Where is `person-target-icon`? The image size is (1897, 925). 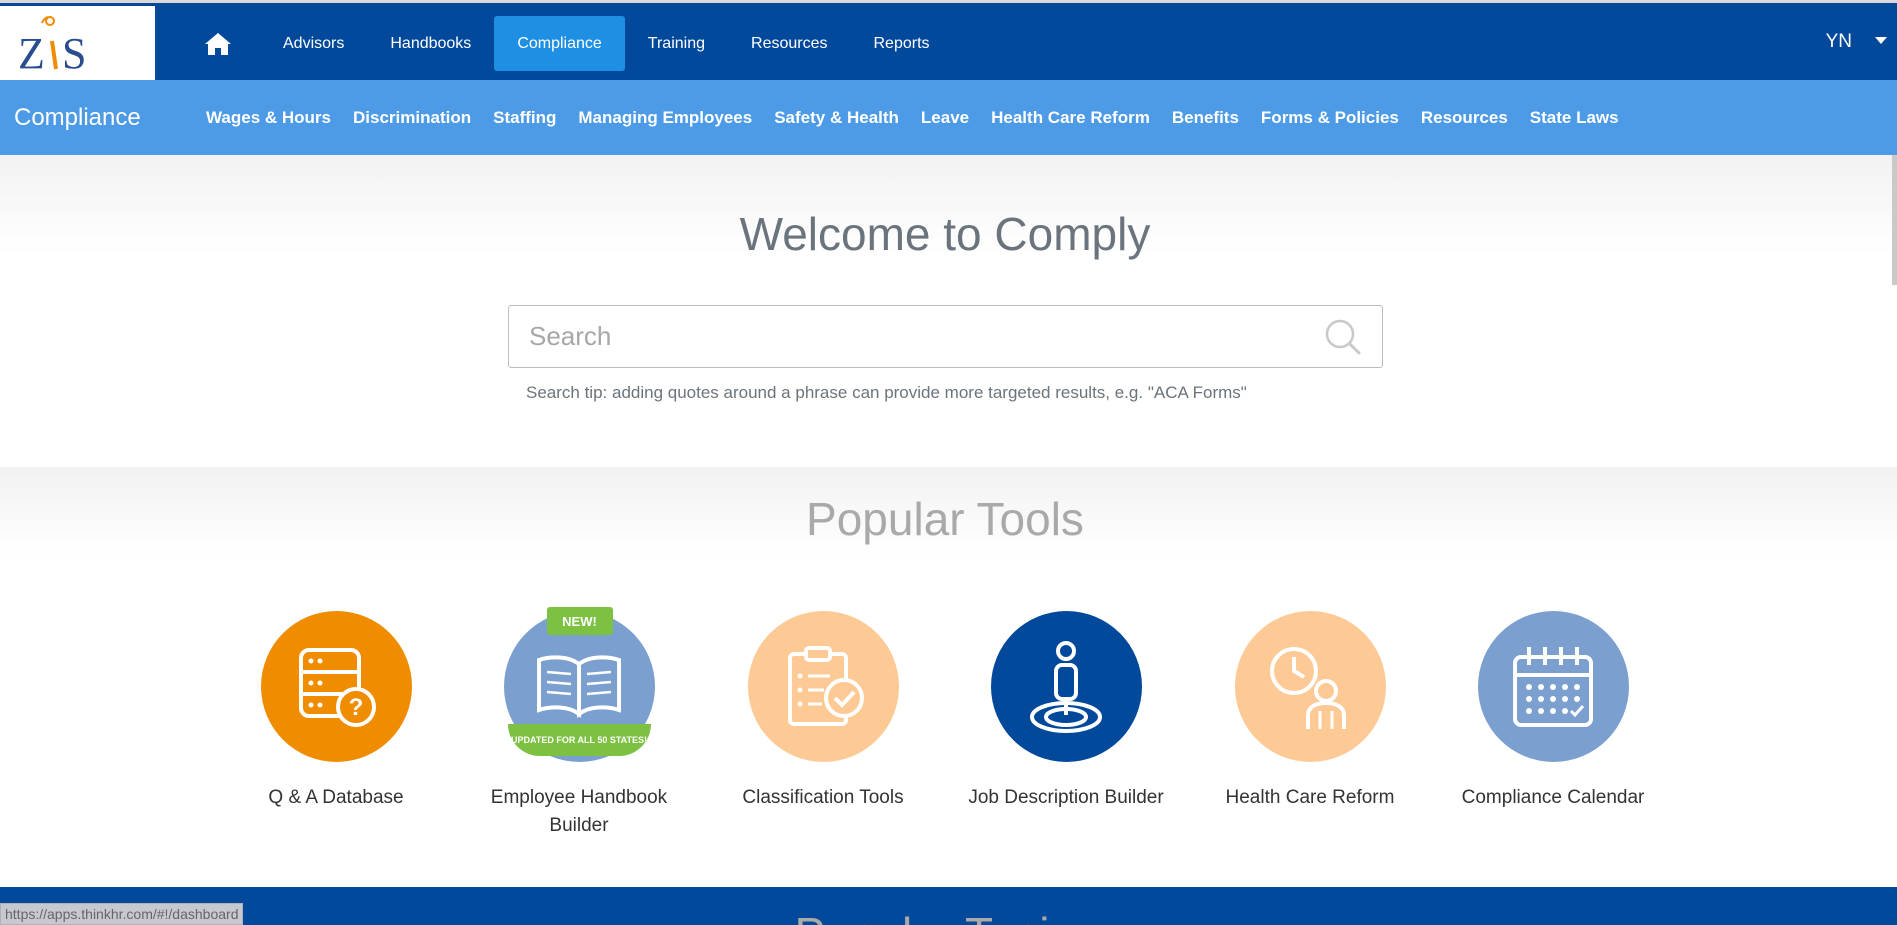 person-target-icon is located at coordinates (1066, 686).